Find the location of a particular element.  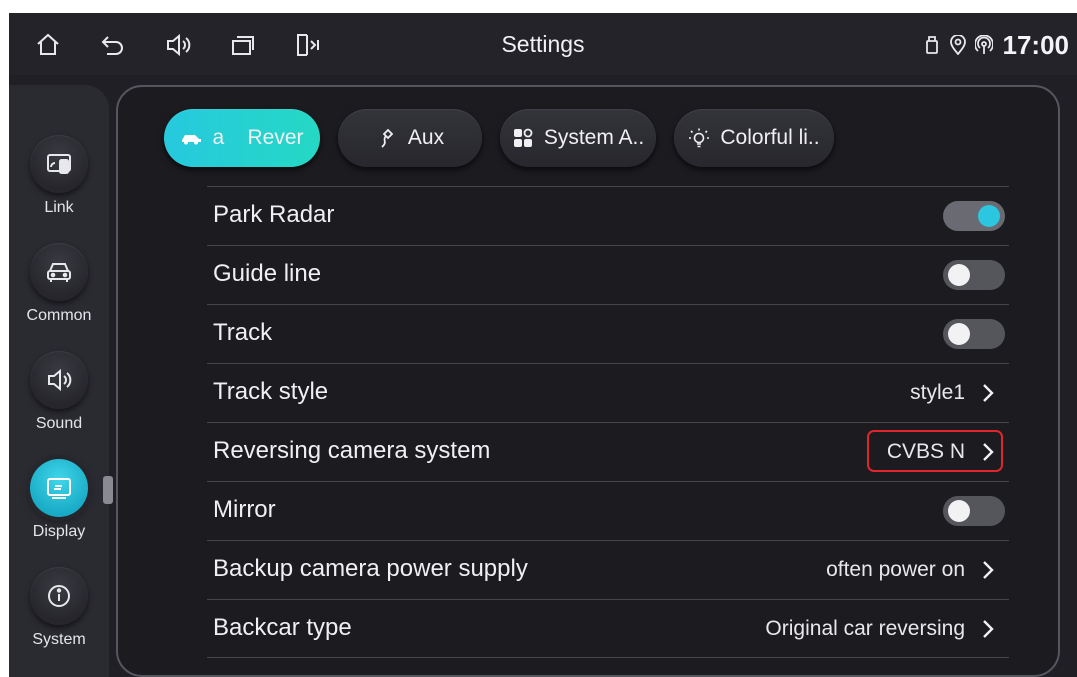

setting-label: Mirror is located at coordinates (244, 509).